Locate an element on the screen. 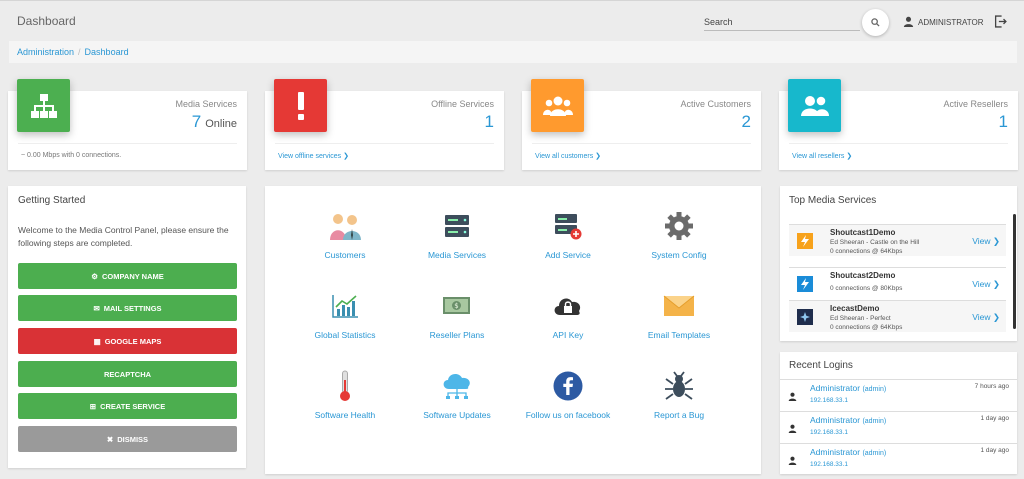  scrollbar is located at coordinates (1014, 271).